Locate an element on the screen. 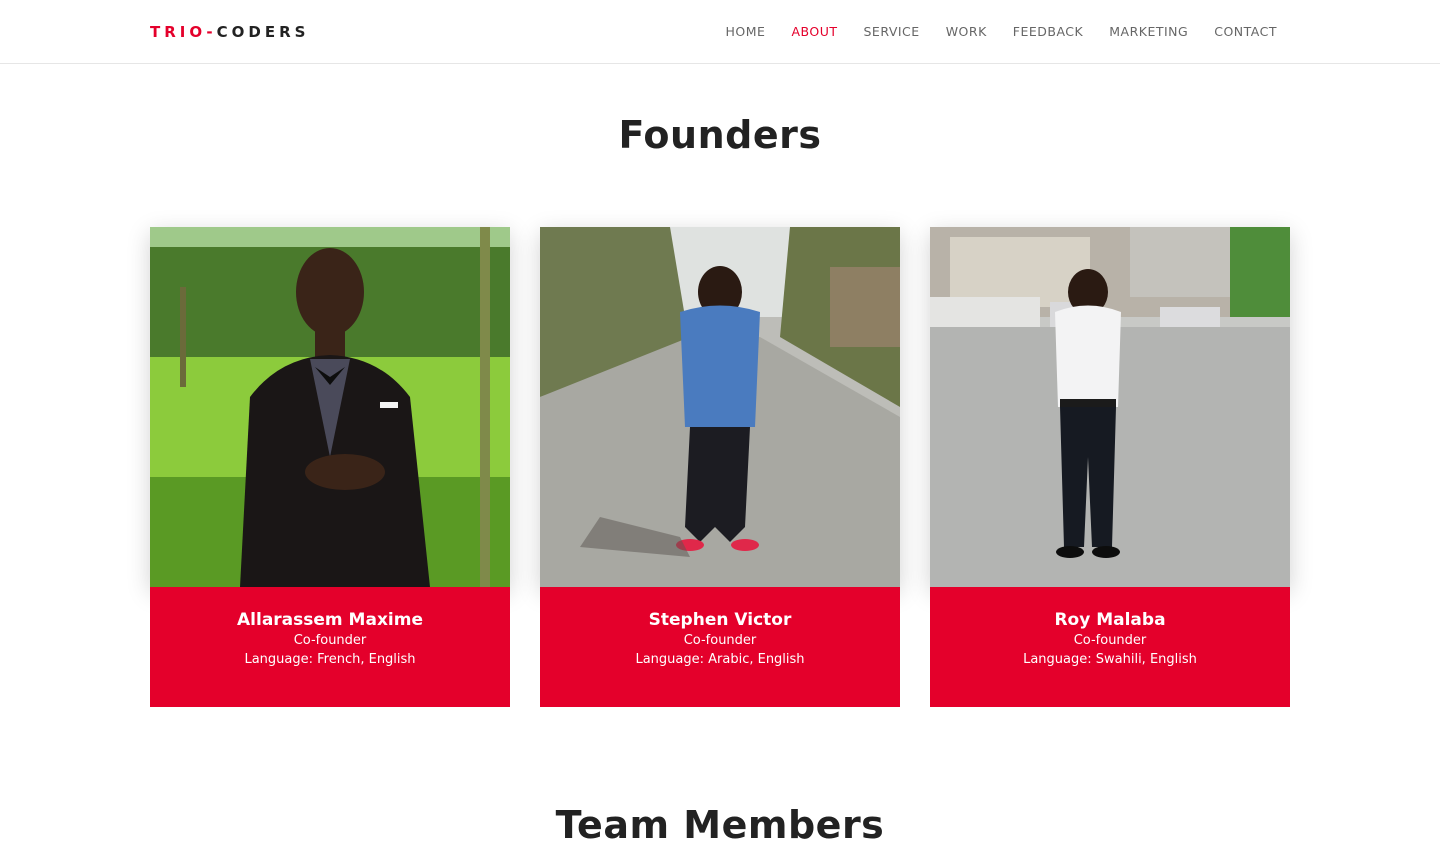  founder-name: Allarassem Maxime is located at coordinates (330, 620).